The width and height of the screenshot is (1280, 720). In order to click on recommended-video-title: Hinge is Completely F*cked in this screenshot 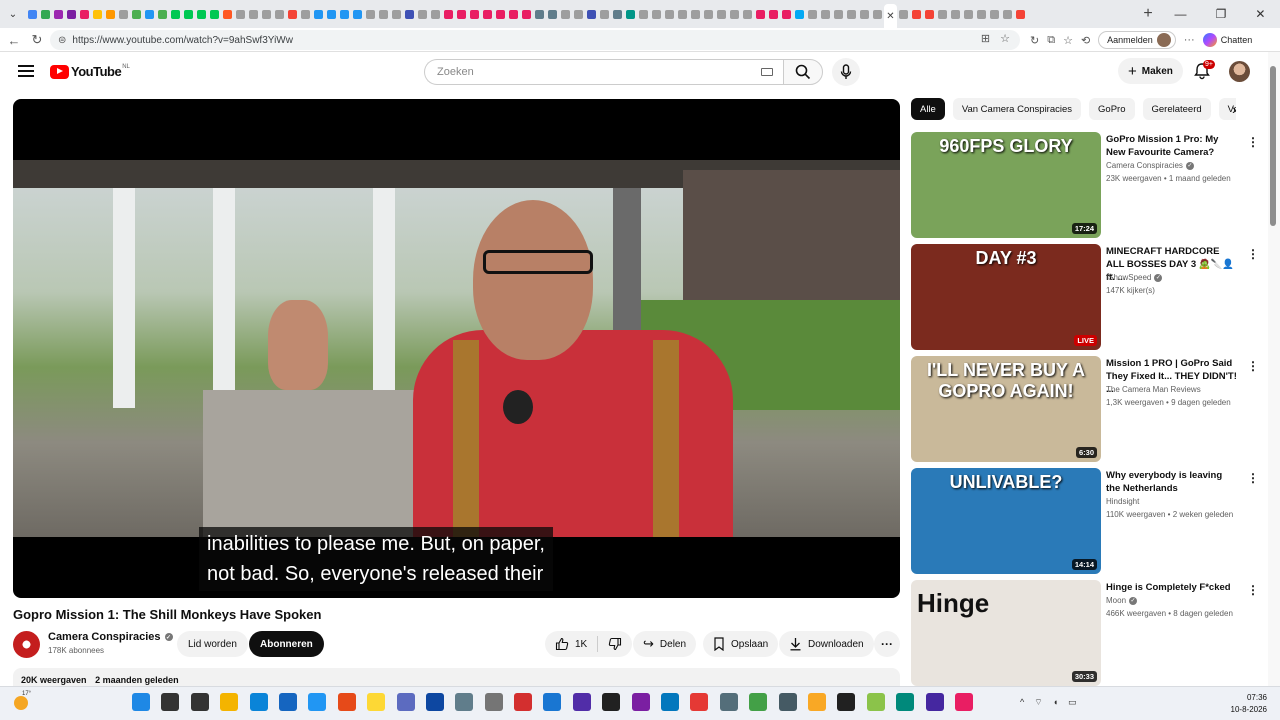, I will do `click(1172, 587)`.